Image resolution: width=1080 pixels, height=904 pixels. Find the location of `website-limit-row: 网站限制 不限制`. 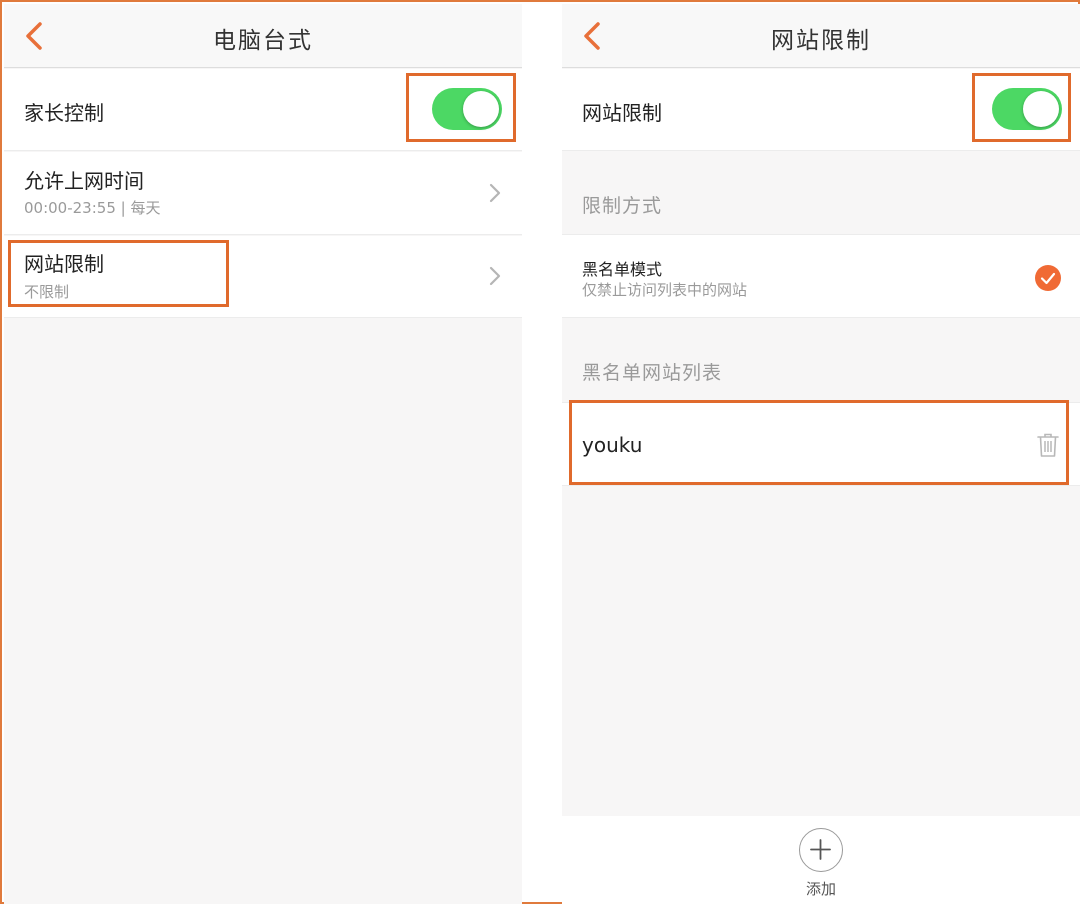

website-limit-row: 网站限制 不限制 is located at coordinates (263, 277).